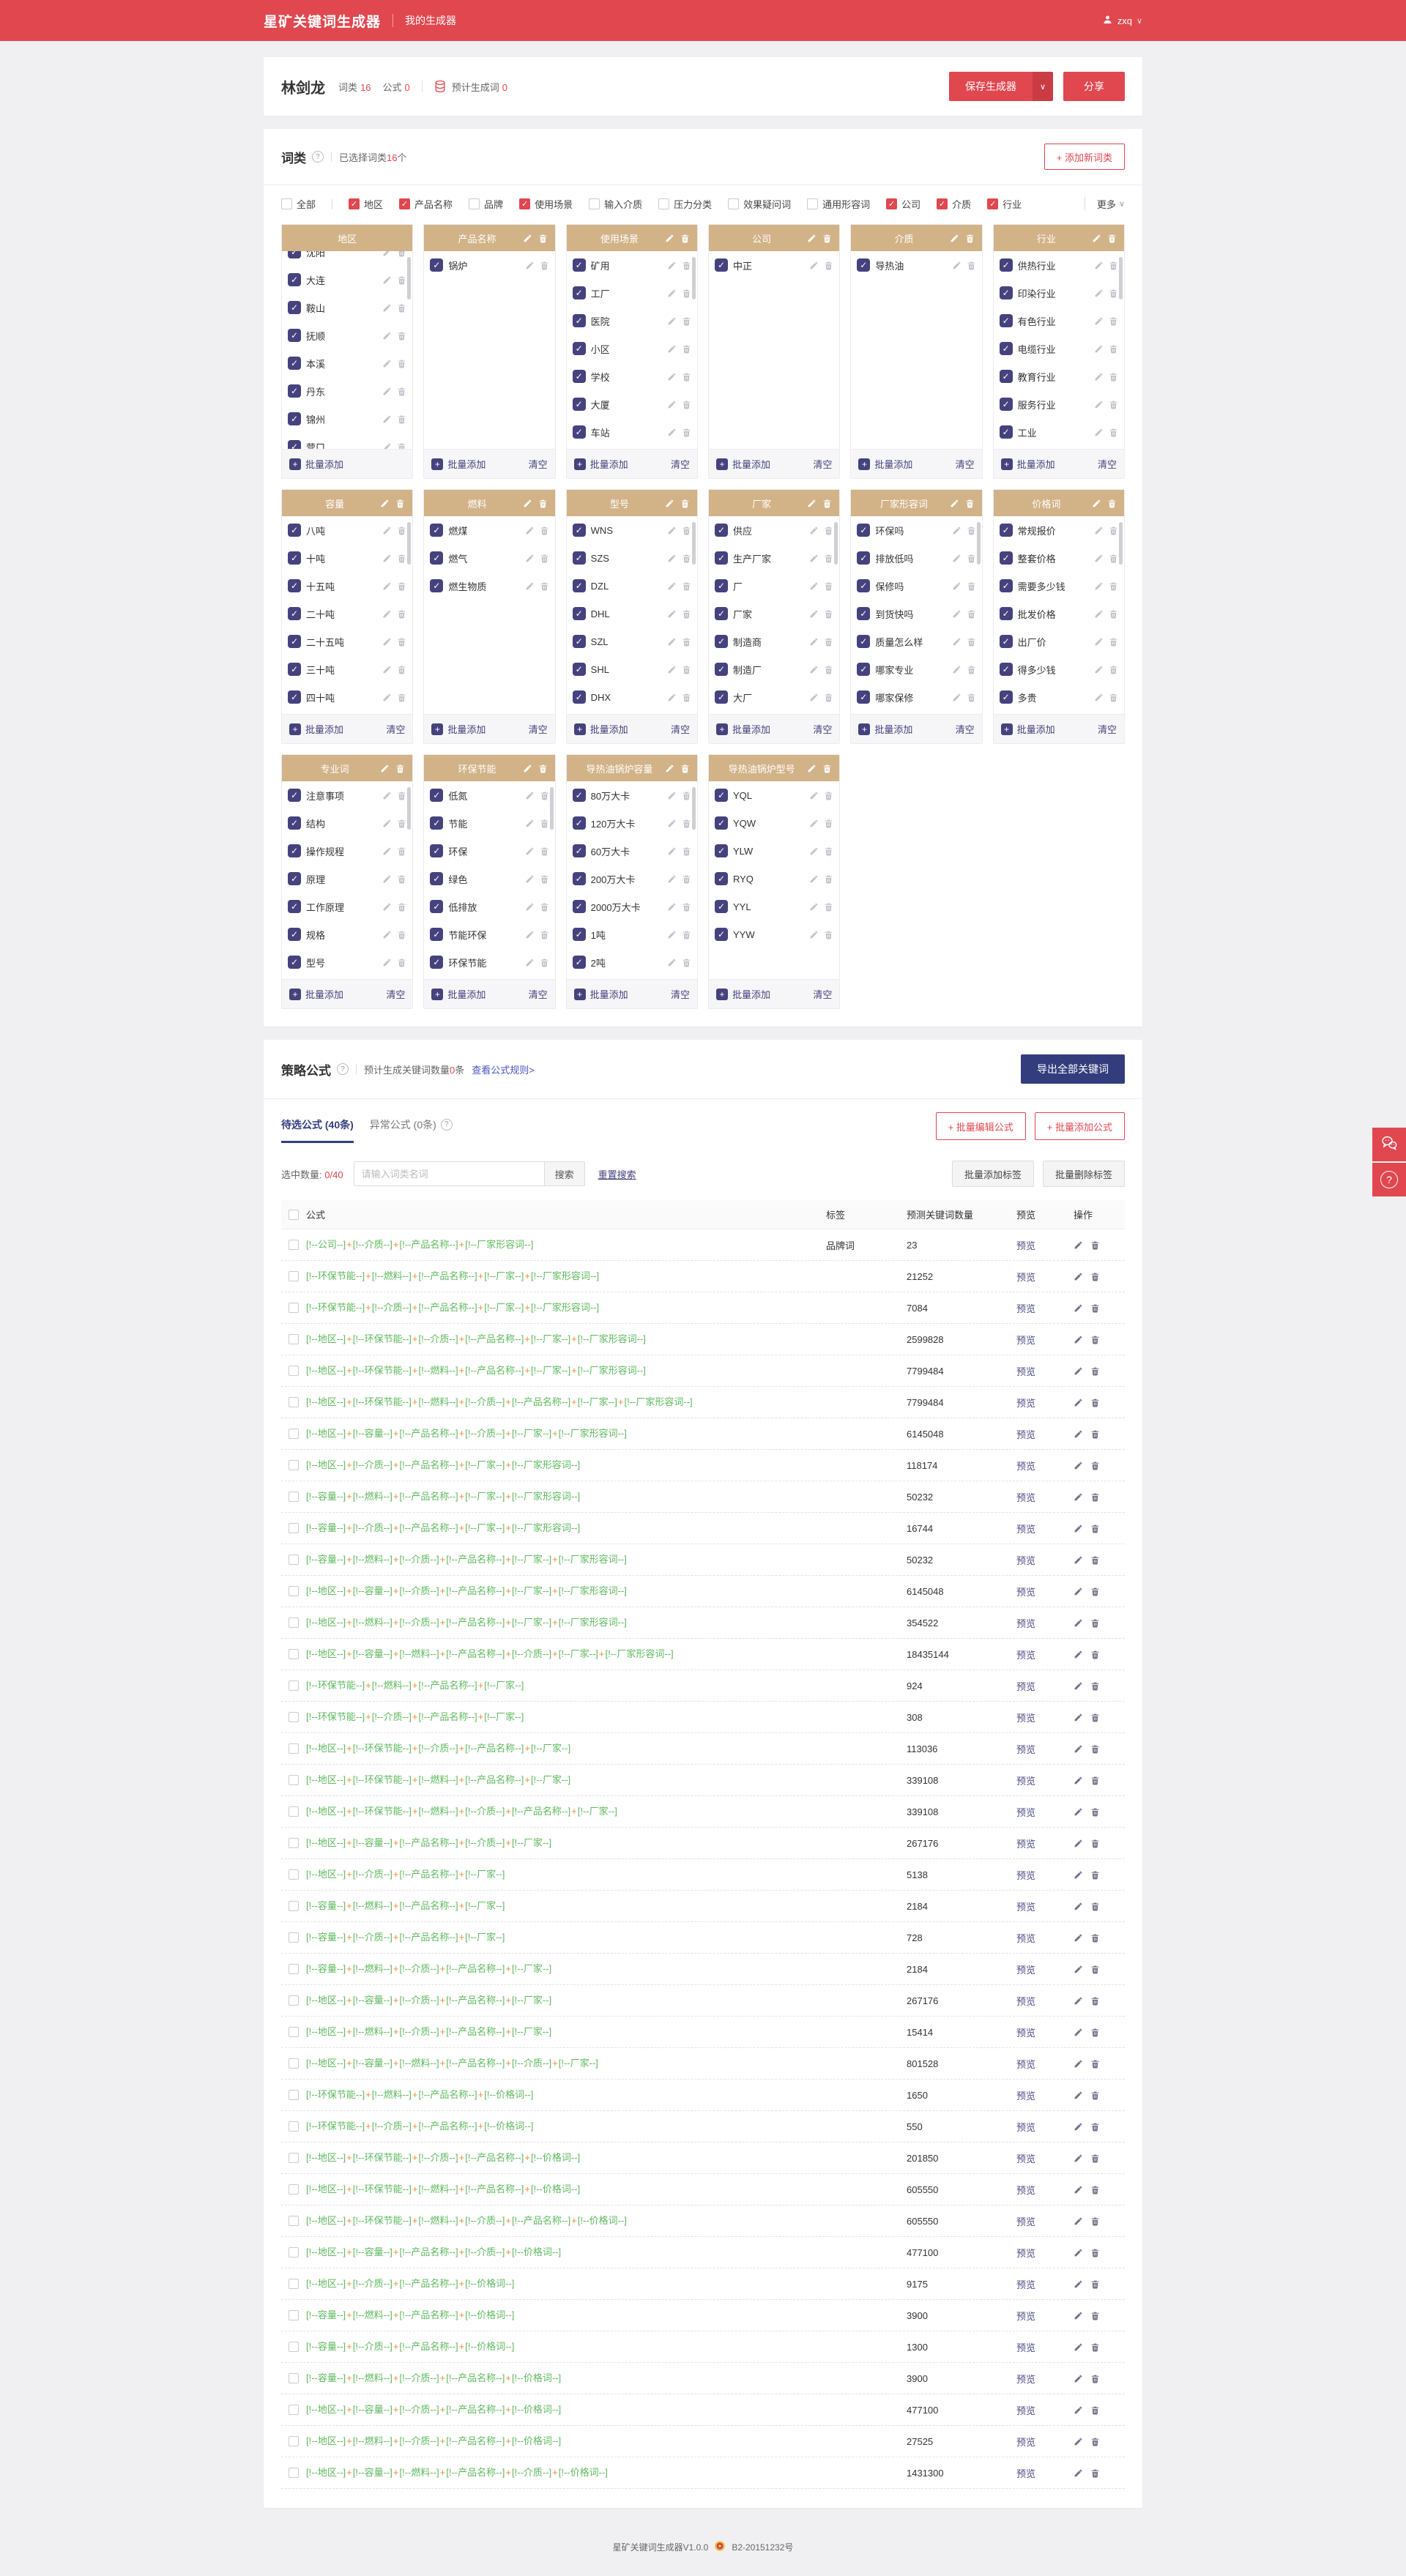 This screenshot has width=1406, height=2576. I want to click on tab-pending-formula: 待选公式 (40条), so click(317, 1130).